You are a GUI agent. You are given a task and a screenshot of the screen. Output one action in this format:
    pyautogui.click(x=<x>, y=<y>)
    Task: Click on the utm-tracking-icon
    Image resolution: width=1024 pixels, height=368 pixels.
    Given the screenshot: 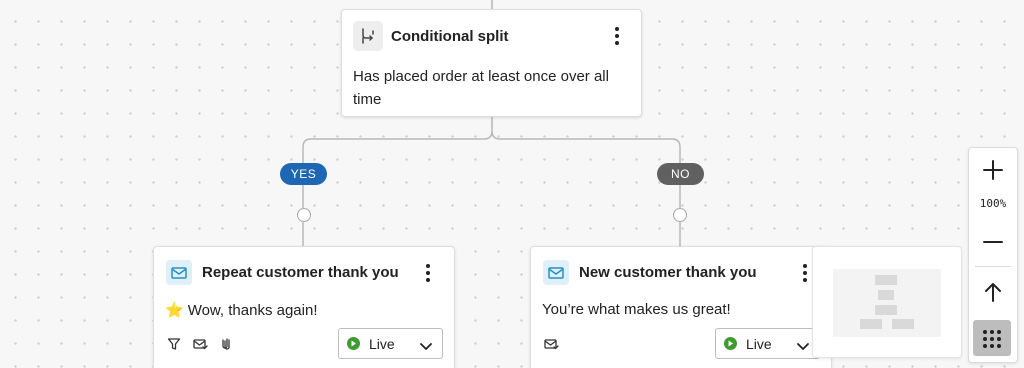 What is the action you would take?
    pyautogui.click(x=226, y=344)
    